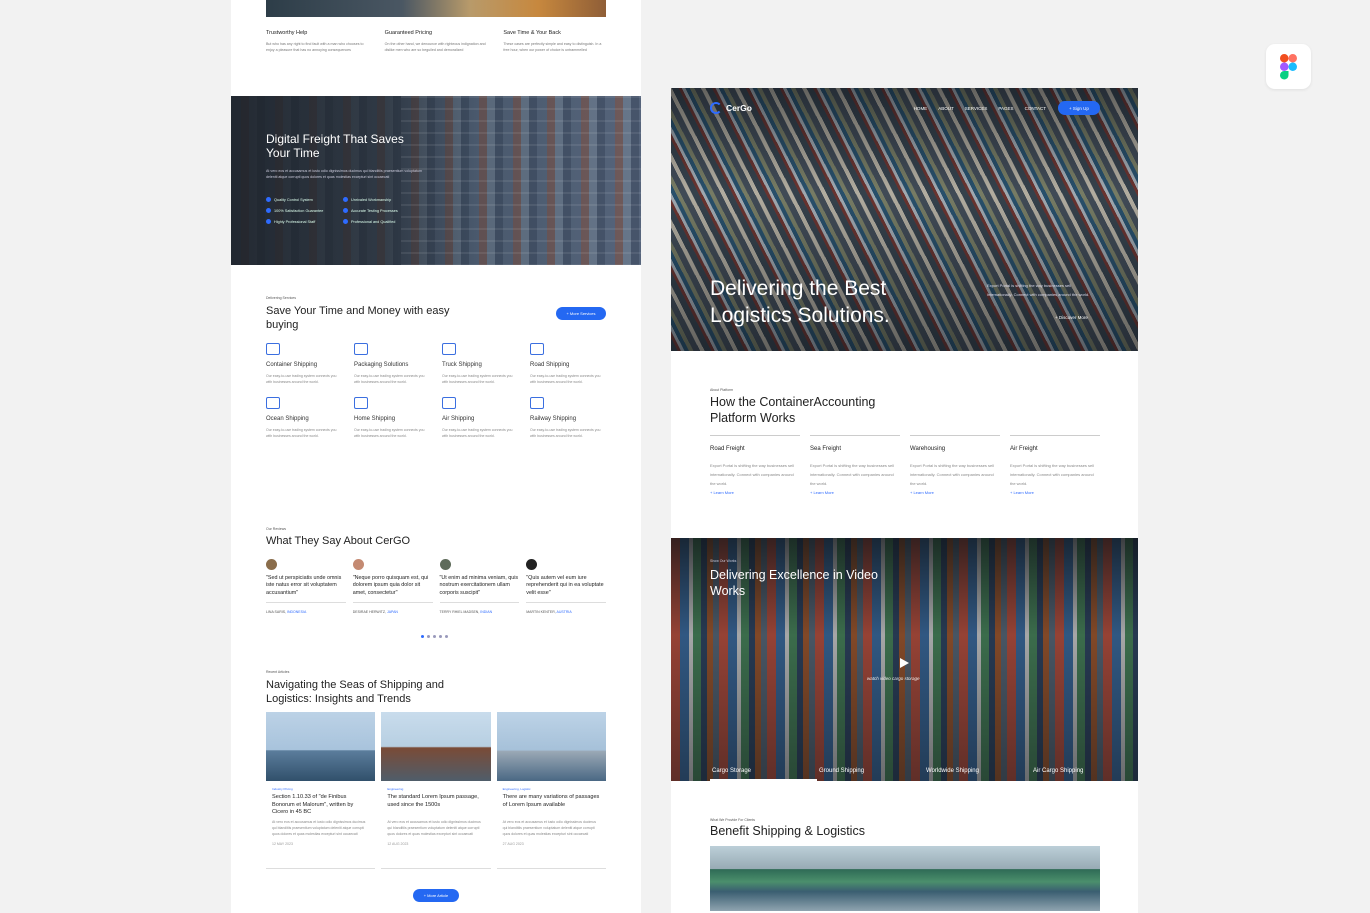  What do you see at coordinates (946, 108) in the screenshot?
I see `nav-item-about: ABOUT` at bounding box center [946, 108].